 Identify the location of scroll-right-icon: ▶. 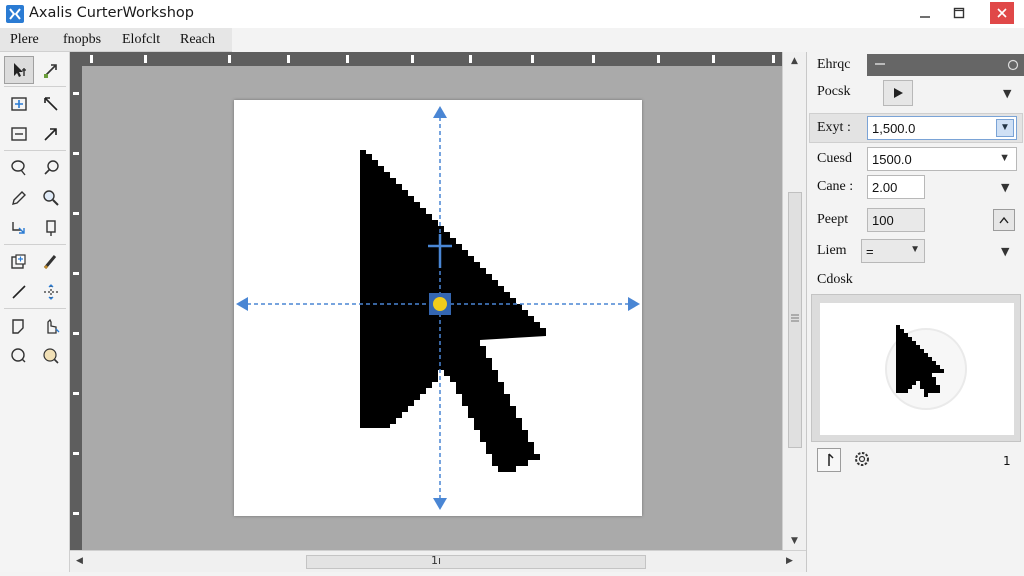
(789, 561).